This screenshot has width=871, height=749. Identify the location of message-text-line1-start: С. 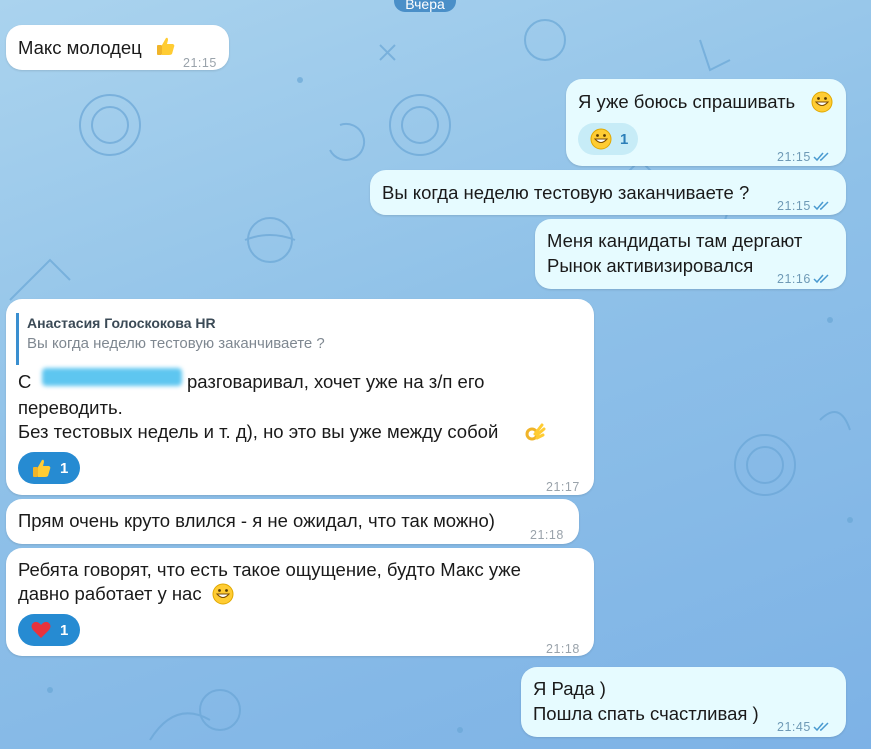
(25, 381).